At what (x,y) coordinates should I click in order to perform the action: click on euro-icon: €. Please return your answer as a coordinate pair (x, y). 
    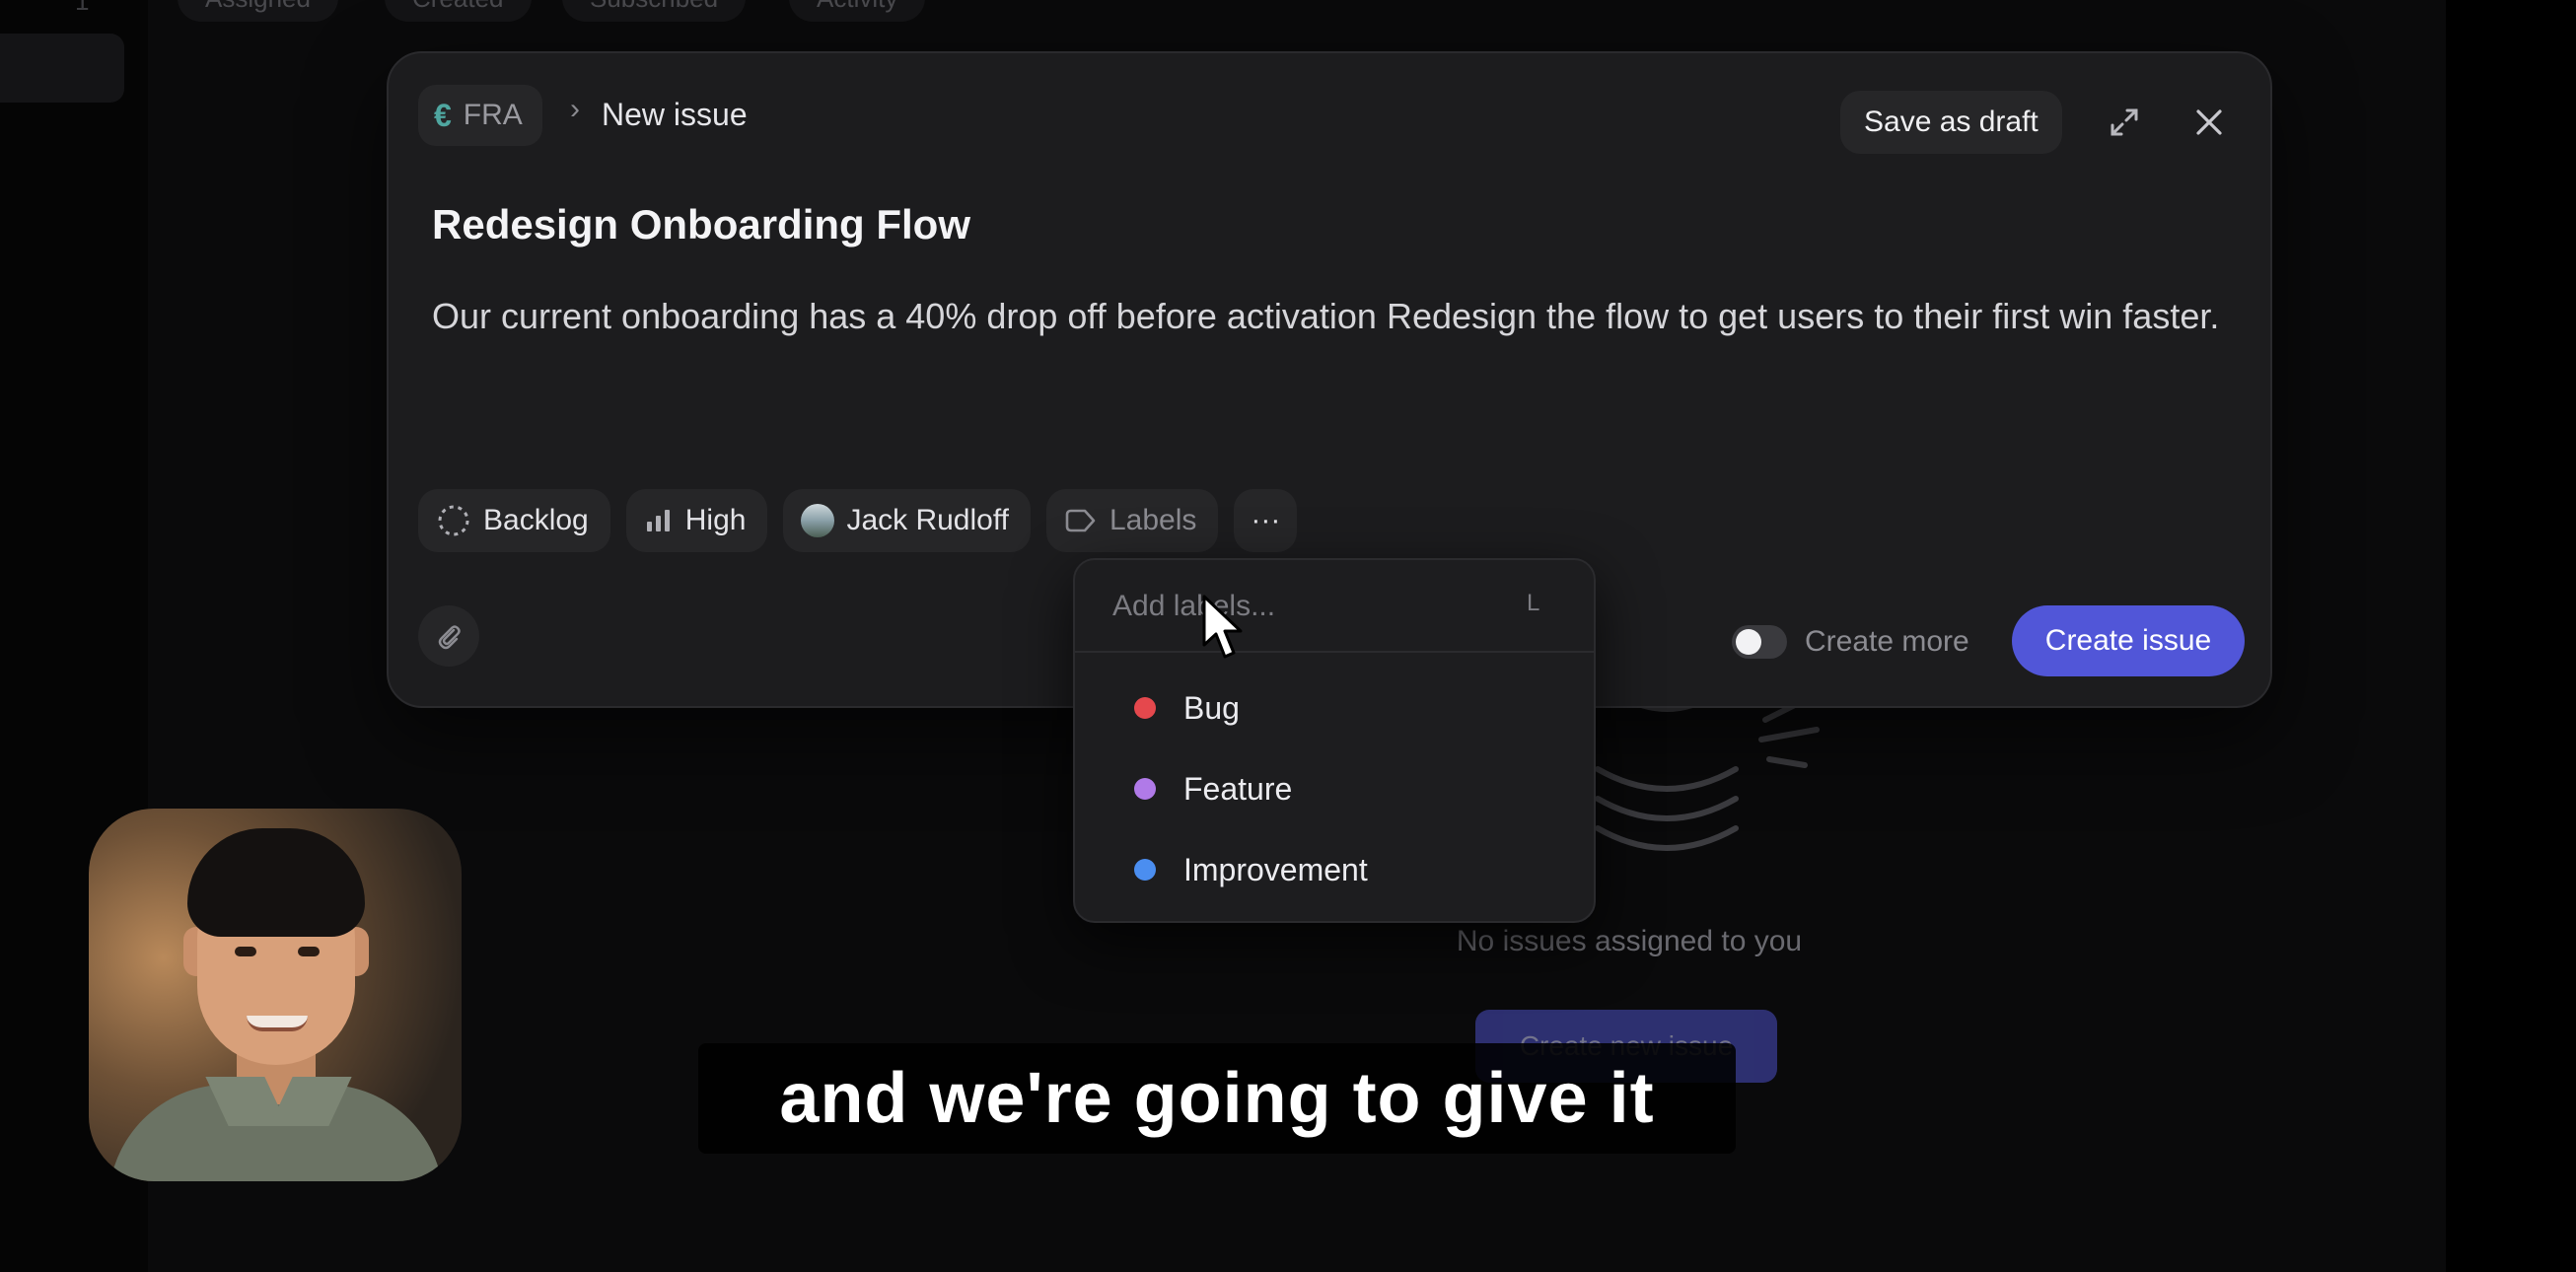
    Looking at the image, I should click on (443, 115).